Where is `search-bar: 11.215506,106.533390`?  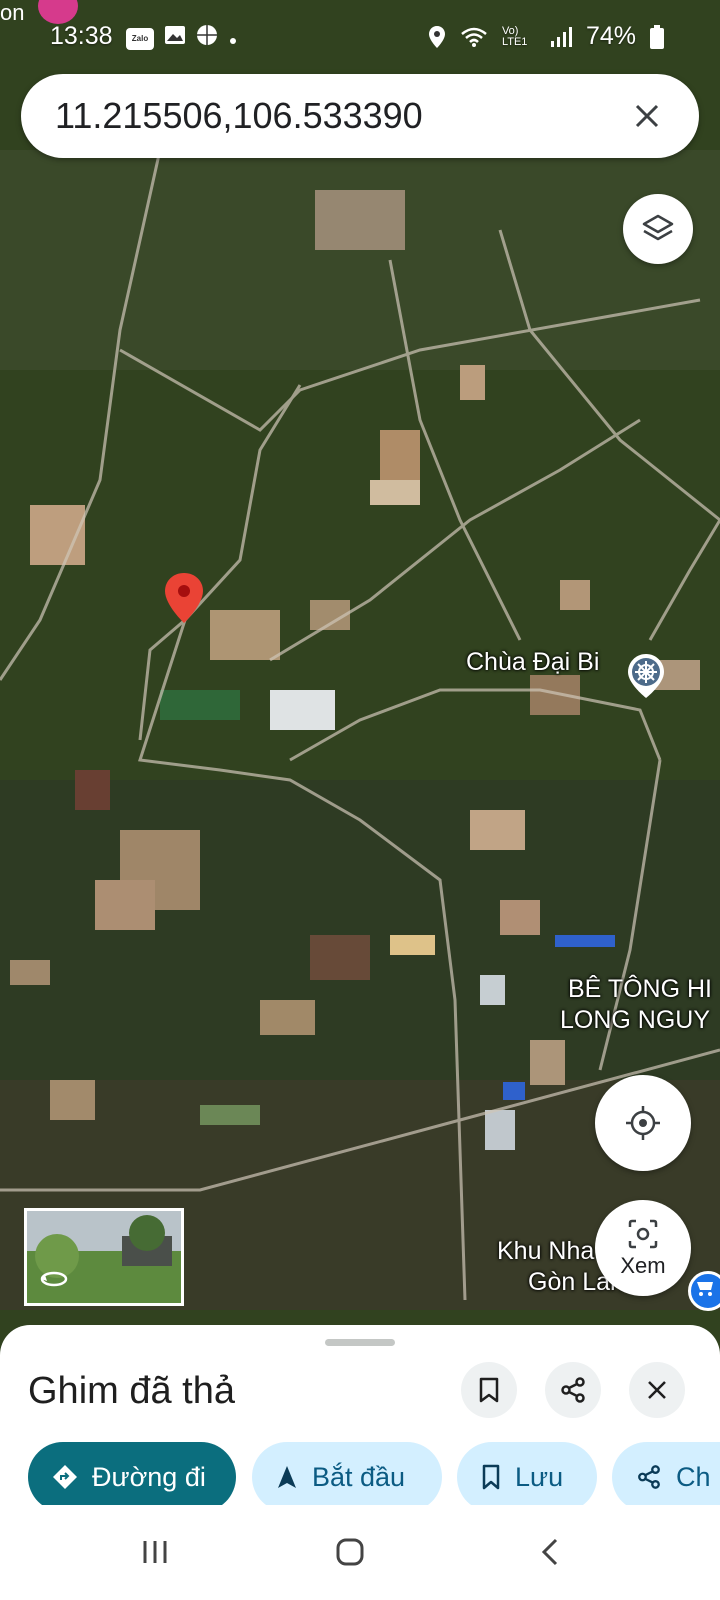
search-bar: 11.215506,106.533390 is located at coordinates (360, 116).